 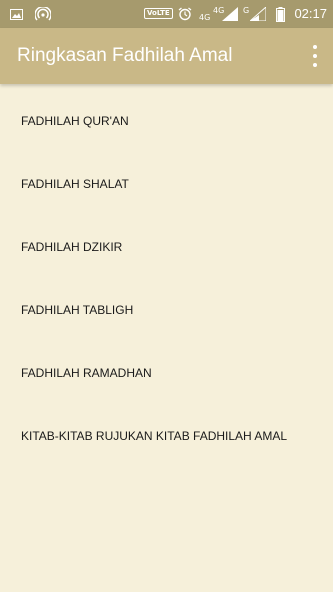 I want to click on network-type-label: G, so click(x=246, y=10).